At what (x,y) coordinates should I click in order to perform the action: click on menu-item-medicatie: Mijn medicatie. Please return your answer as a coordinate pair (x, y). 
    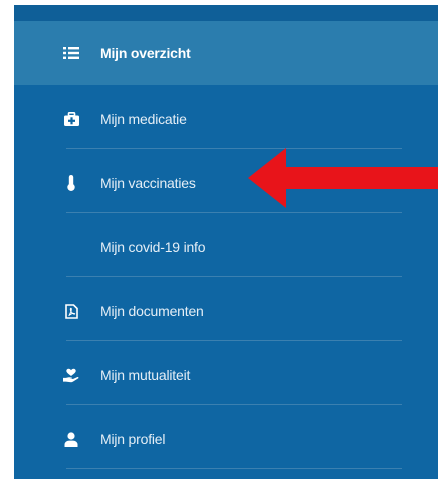
    Looking at the image, I should click on (226, 119).